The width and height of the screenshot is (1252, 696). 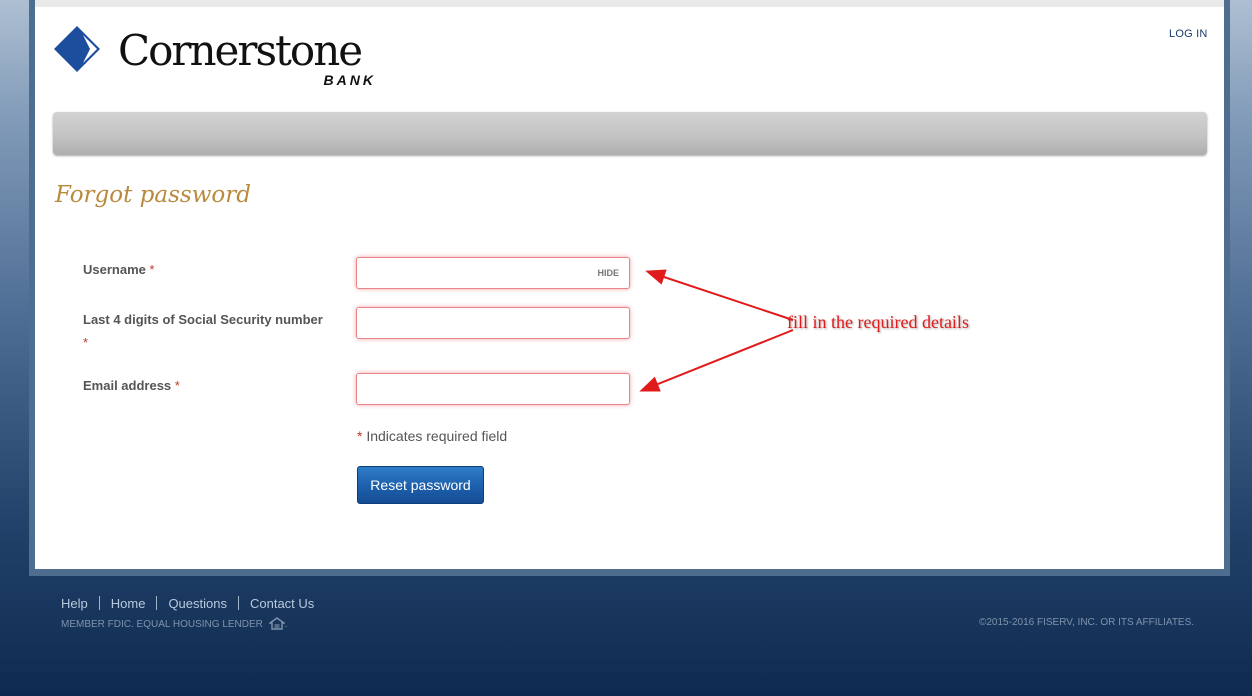 I want to click on brand-name: Cornerstone, so click(x=239, y=50).